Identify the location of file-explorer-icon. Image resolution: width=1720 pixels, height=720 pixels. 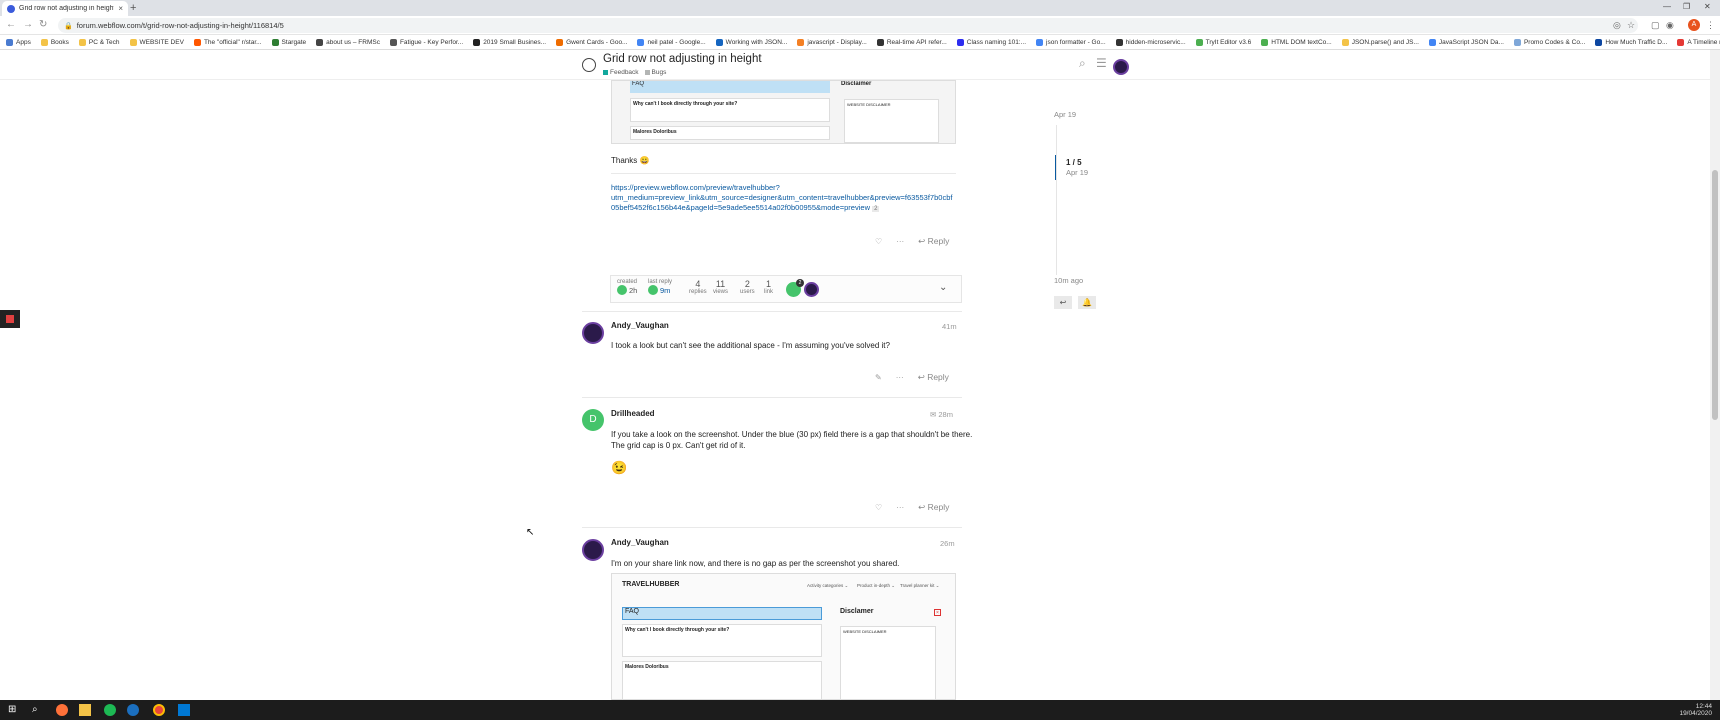
(85, 710).